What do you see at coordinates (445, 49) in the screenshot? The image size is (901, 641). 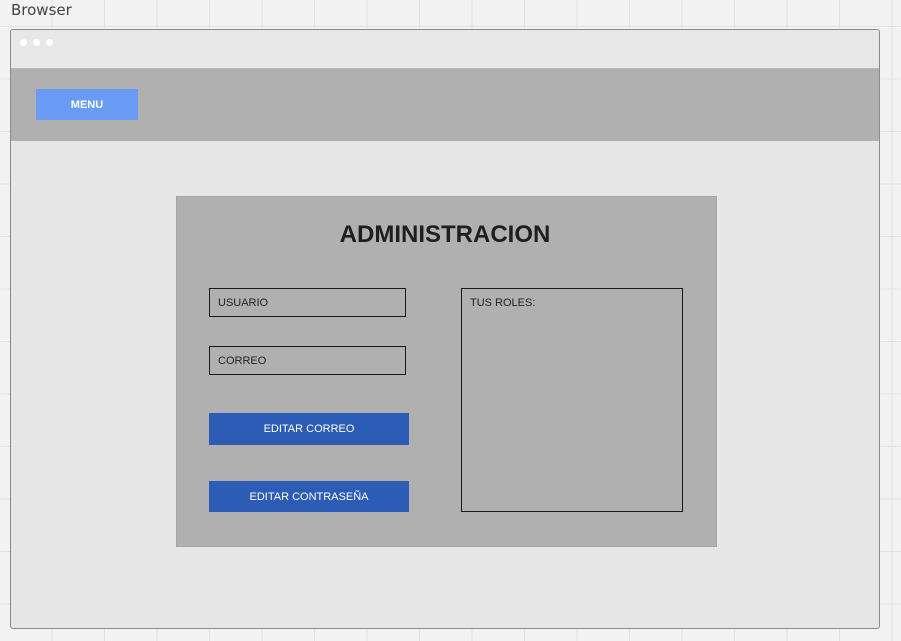 I see `browser-titlebar` at bounding box center [445, 49].